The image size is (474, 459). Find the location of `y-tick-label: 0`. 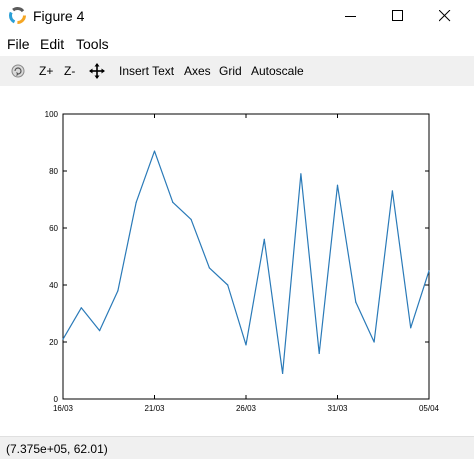

y-tick-label: 0 is located at coordinates (56, 399).